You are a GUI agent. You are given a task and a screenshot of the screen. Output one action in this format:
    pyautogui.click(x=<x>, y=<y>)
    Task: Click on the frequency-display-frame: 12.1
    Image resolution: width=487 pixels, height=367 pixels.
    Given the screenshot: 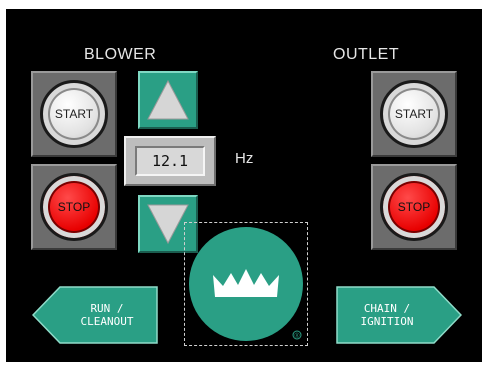 What is the action you would take?
    pyautogui.click(x=170, y=161)
    